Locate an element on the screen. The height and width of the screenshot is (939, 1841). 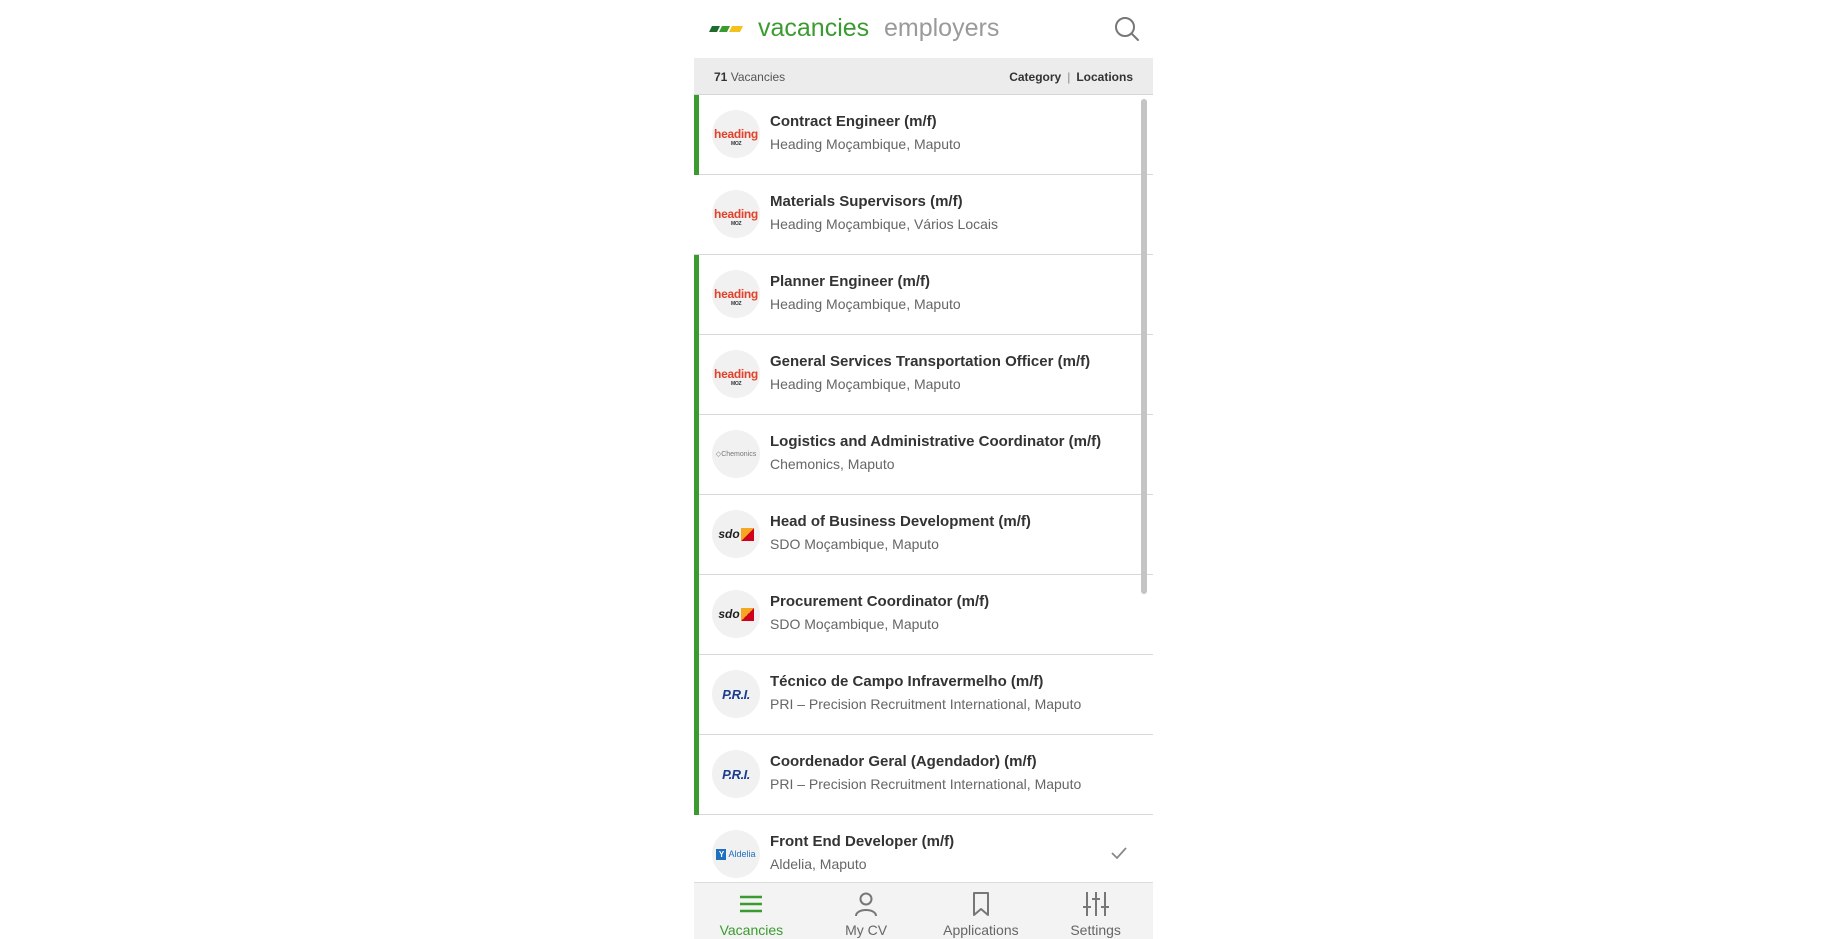
tab-vacancies: vacancies is located at coordinates (813, 28).